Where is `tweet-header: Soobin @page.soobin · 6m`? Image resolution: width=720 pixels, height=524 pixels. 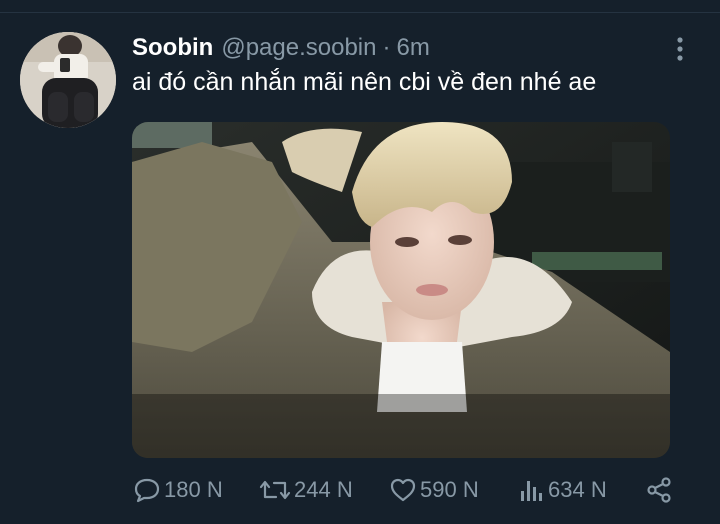
tweet-header: Soobin @page.soobin · 6m is located at coordinates (281, 49).